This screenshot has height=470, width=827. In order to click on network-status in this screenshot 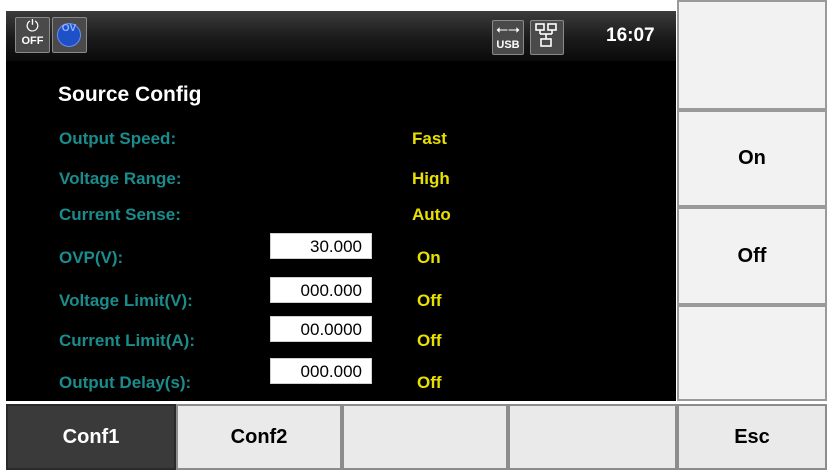, I will do `click(547, 37)`.